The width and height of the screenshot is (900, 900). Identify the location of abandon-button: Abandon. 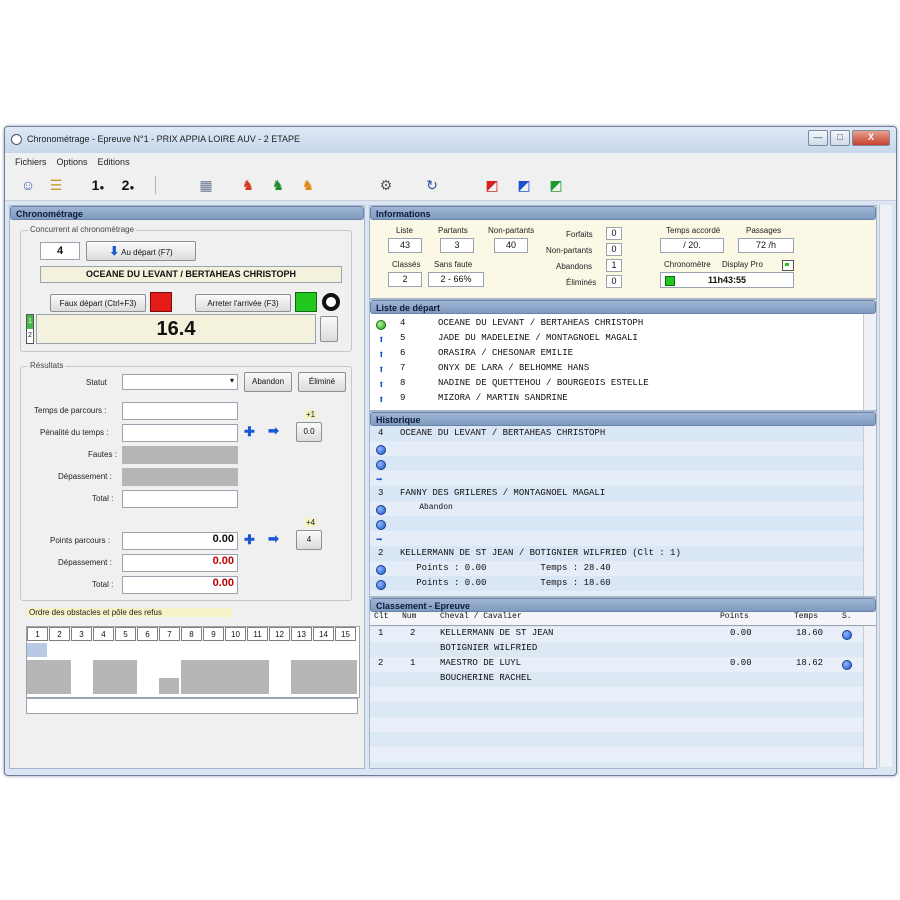
(268, 382).